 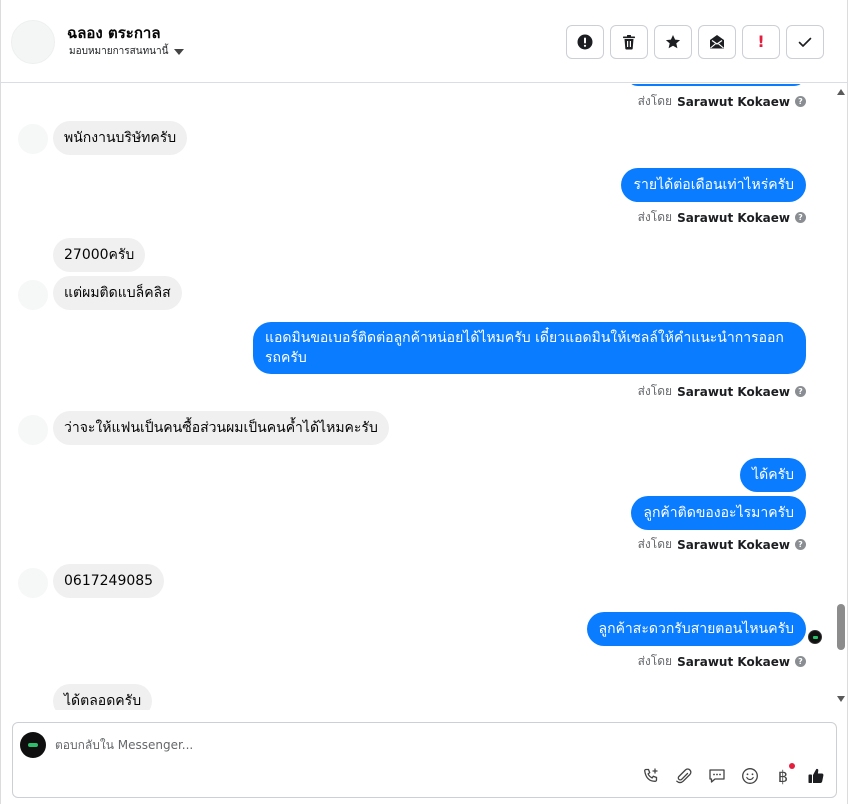 I want to click on mail-icon, so click(x=717, y=42).